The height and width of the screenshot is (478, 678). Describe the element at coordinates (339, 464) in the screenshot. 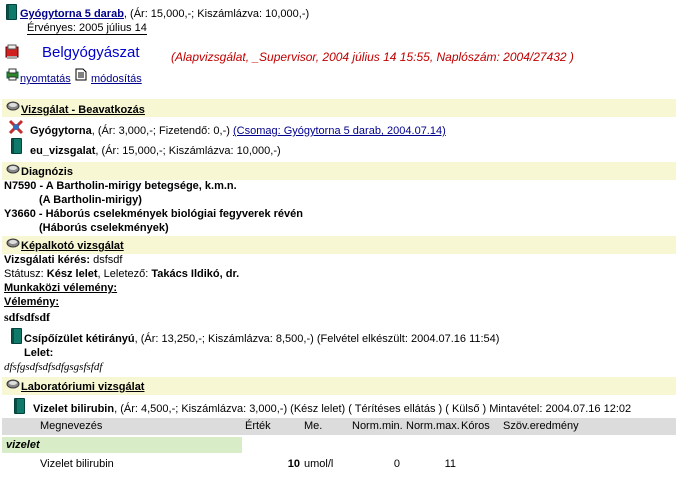

I see `table-row: Vizelet bilirubin 10 umol/l 0 11` at that location.